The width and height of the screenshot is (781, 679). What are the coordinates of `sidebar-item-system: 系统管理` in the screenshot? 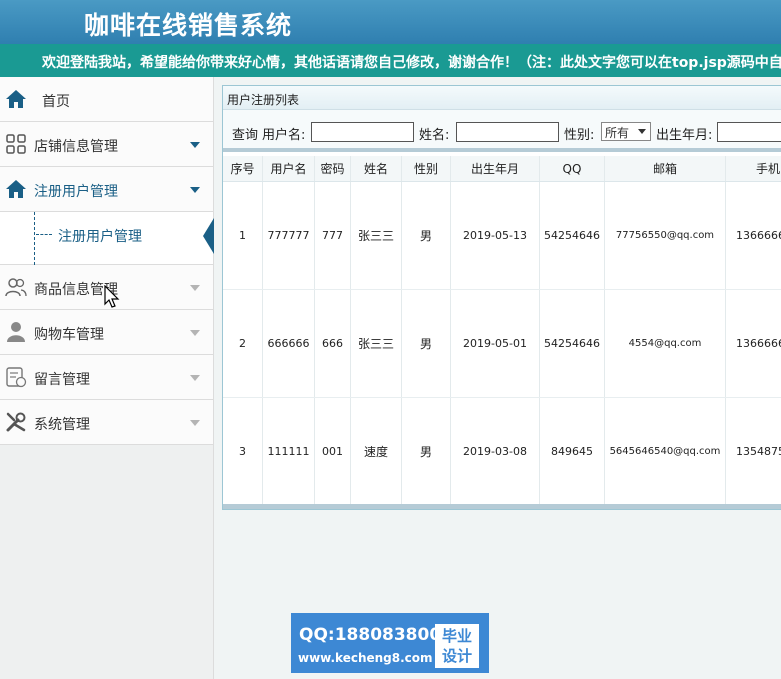 It's located at (106, 422).